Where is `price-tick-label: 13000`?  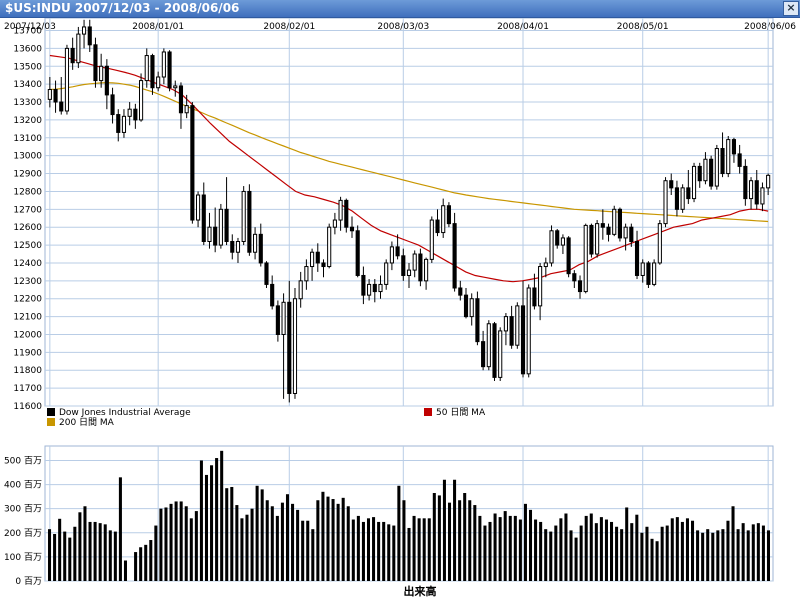 price-tick-label: 13000 is located at coordinates (27, 157).